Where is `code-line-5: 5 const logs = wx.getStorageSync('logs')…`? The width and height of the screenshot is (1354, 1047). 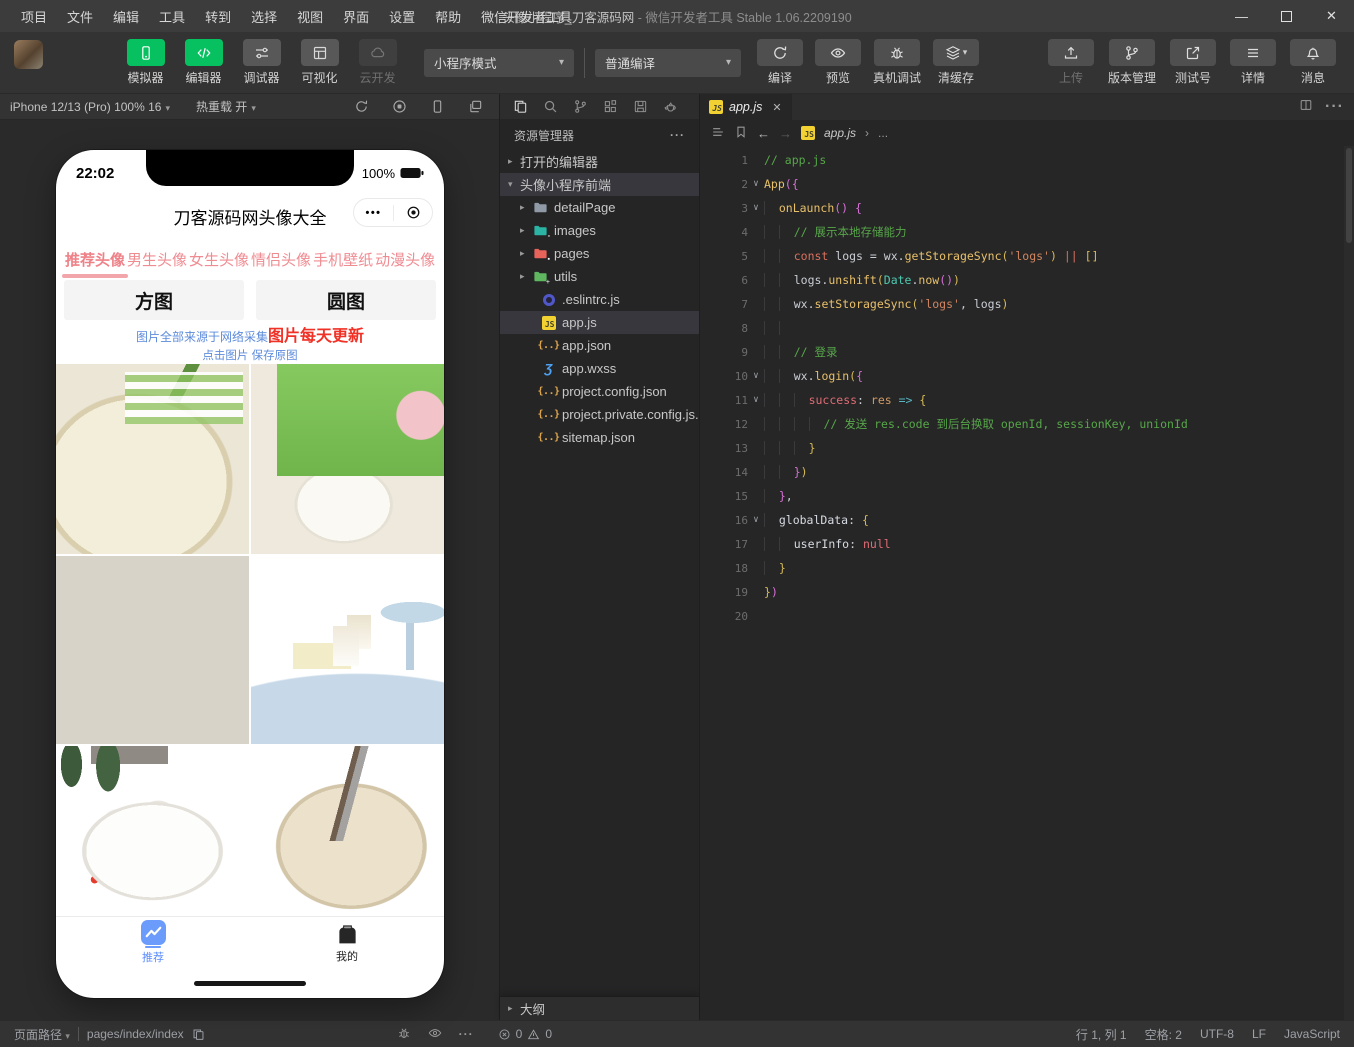 code-line-5: 5 const logs = wx.getStorageSync('logs')… is located at coordinates (1027, 256).